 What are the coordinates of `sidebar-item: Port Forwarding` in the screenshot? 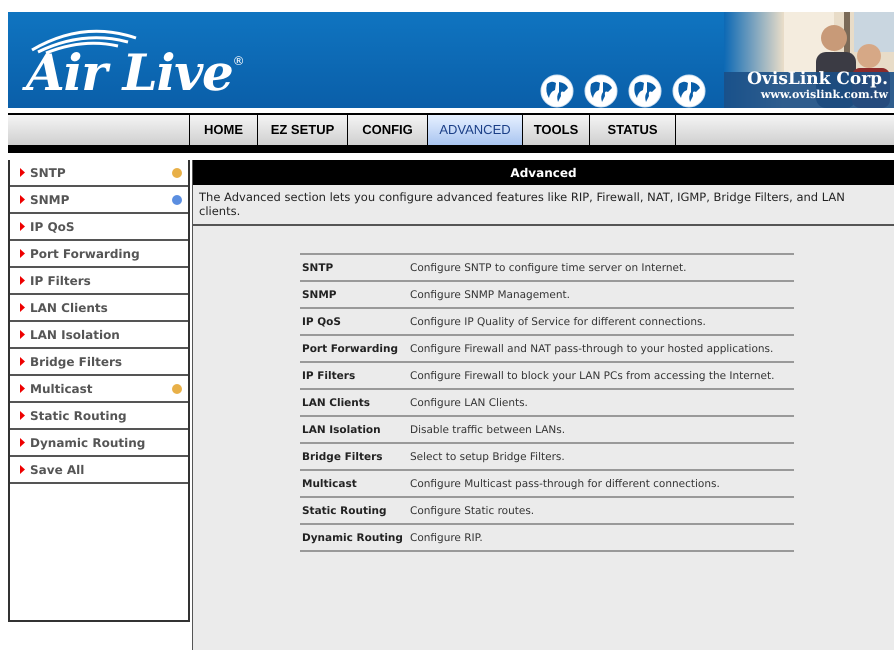 It's located at (99, 254).